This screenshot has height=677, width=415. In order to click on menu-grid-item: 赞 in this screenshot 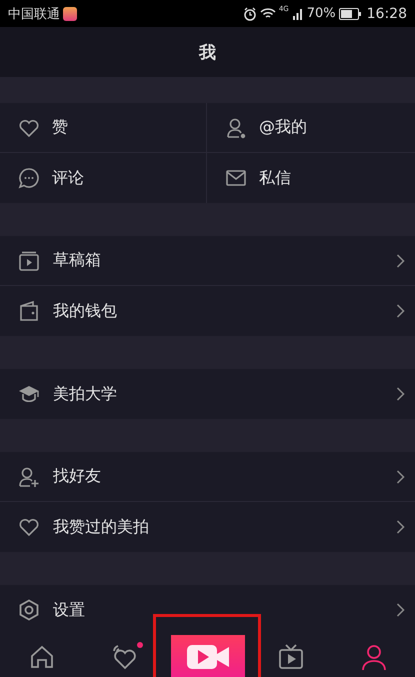, I will do `click(103, 128)`.